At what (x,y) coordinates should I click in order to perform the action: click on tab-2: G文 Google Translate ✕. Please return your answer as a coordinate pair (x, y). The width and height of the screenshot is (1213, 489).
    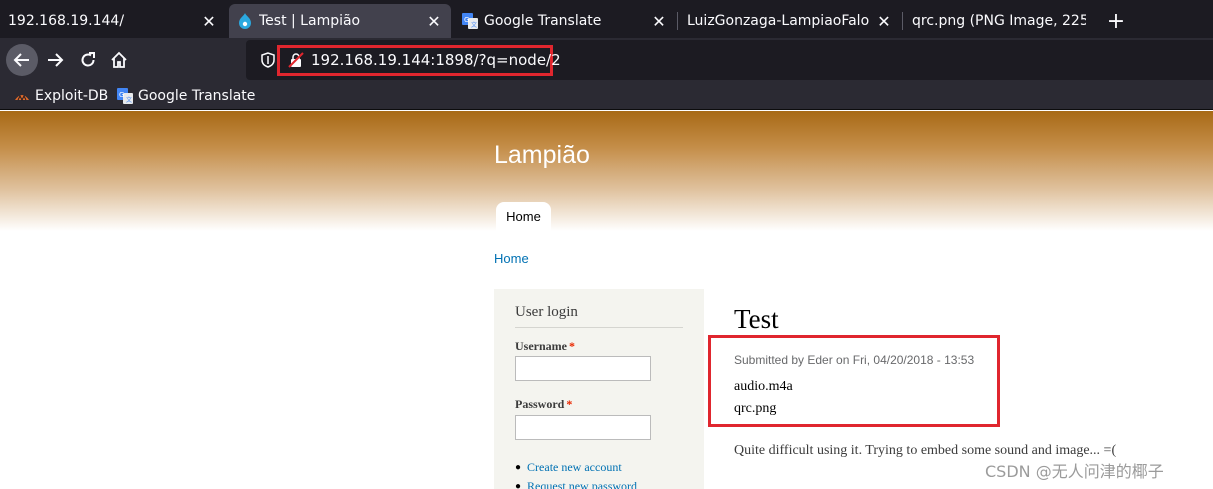
    Looking at the image, I should click on (565, 21).